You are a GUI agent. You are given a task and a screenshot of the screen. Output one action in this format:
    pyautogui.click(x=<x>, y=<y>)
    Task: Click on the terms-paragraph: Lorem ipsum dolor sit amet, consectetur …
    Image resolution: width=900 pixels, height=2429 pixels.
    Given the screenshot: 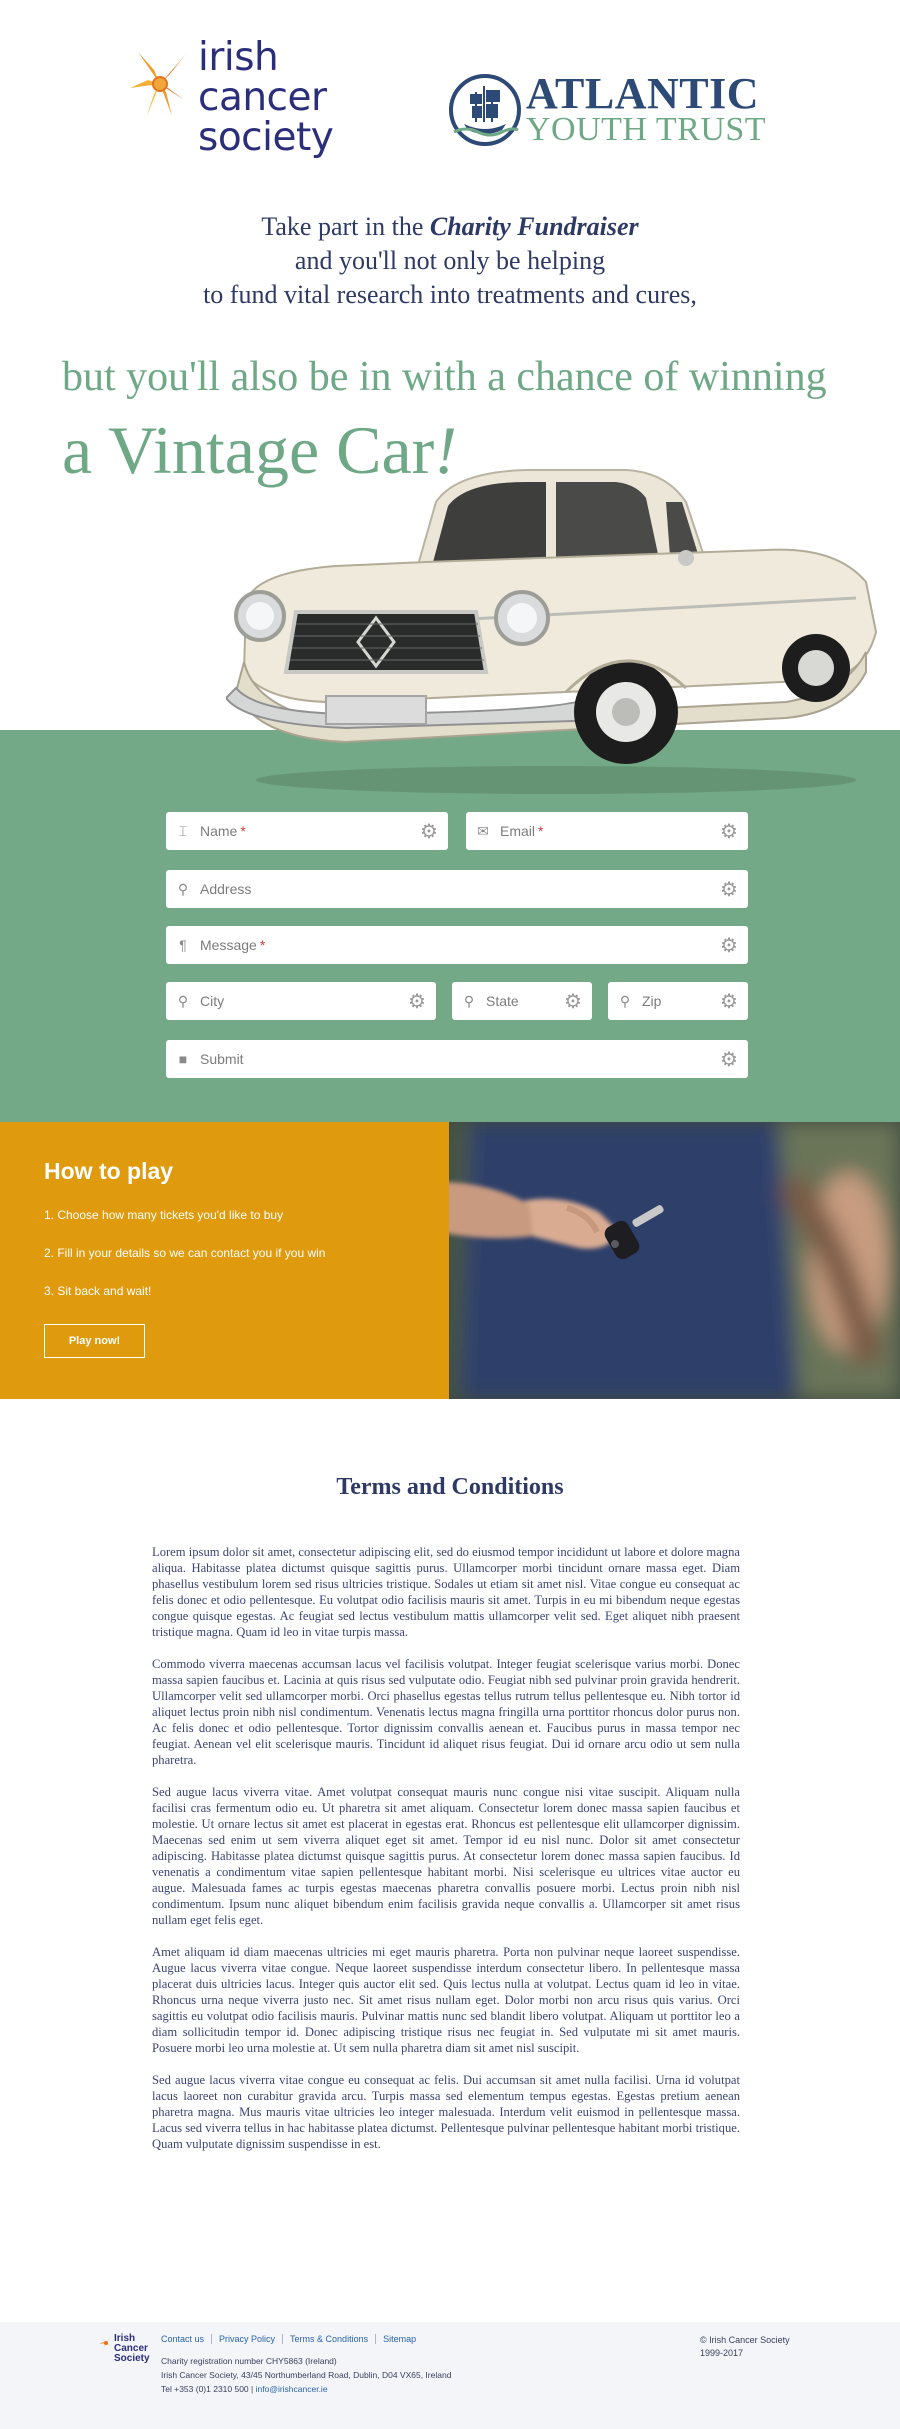 What is the action you would take?
    pyautogui.click(x=446, y=1592)
    